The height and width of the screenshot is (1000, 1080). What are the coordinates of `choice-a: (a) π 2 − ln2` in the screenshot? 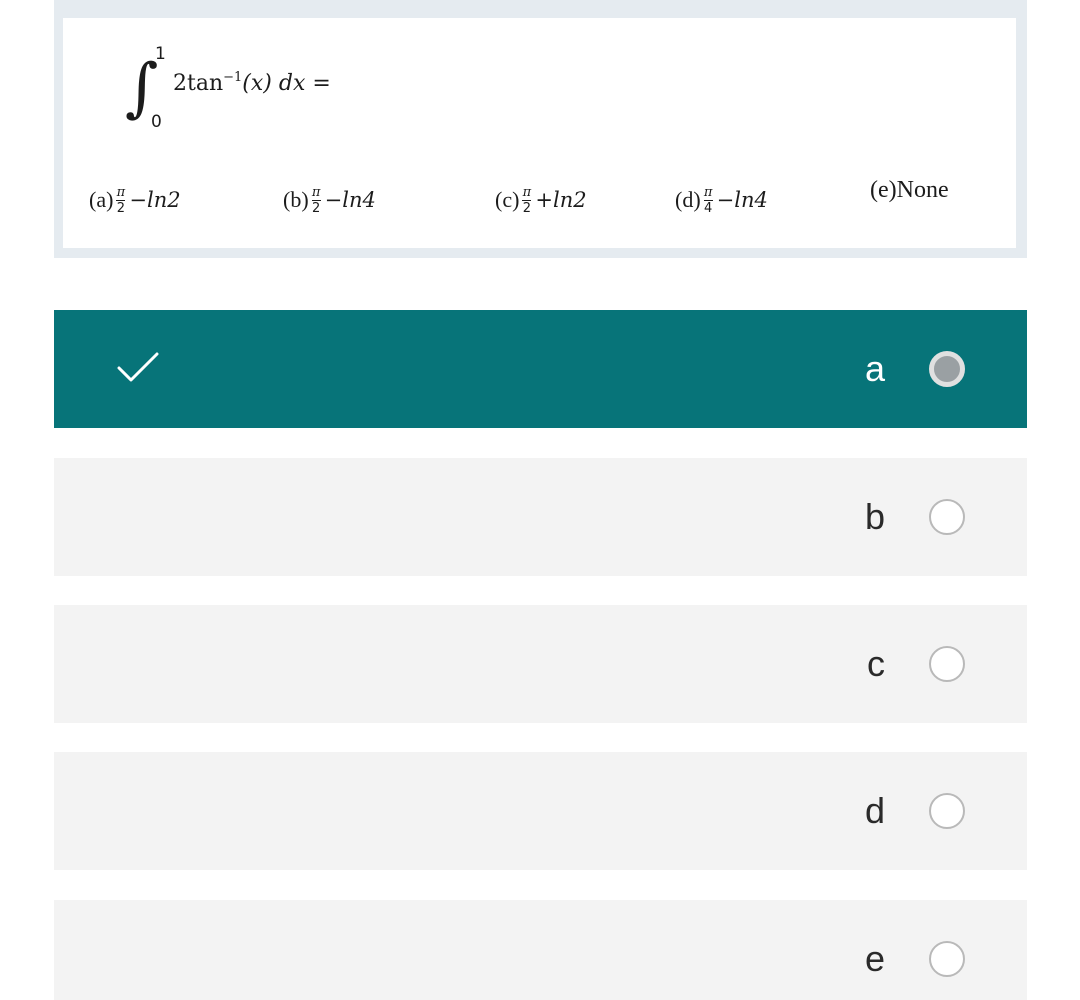 It's located at (135, 200).